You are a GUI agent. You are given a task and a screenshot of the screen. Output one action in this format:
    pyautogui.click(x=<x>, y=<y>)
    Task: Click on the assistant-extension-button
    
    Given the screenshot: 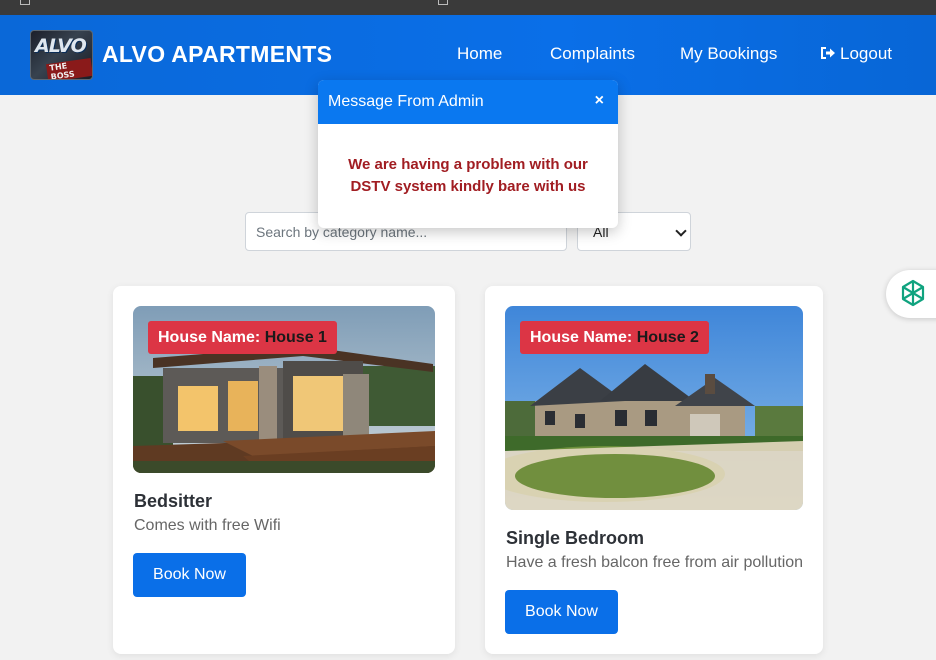 What is the action you would take?
    pyautogui.click(x=911, y=294)
    